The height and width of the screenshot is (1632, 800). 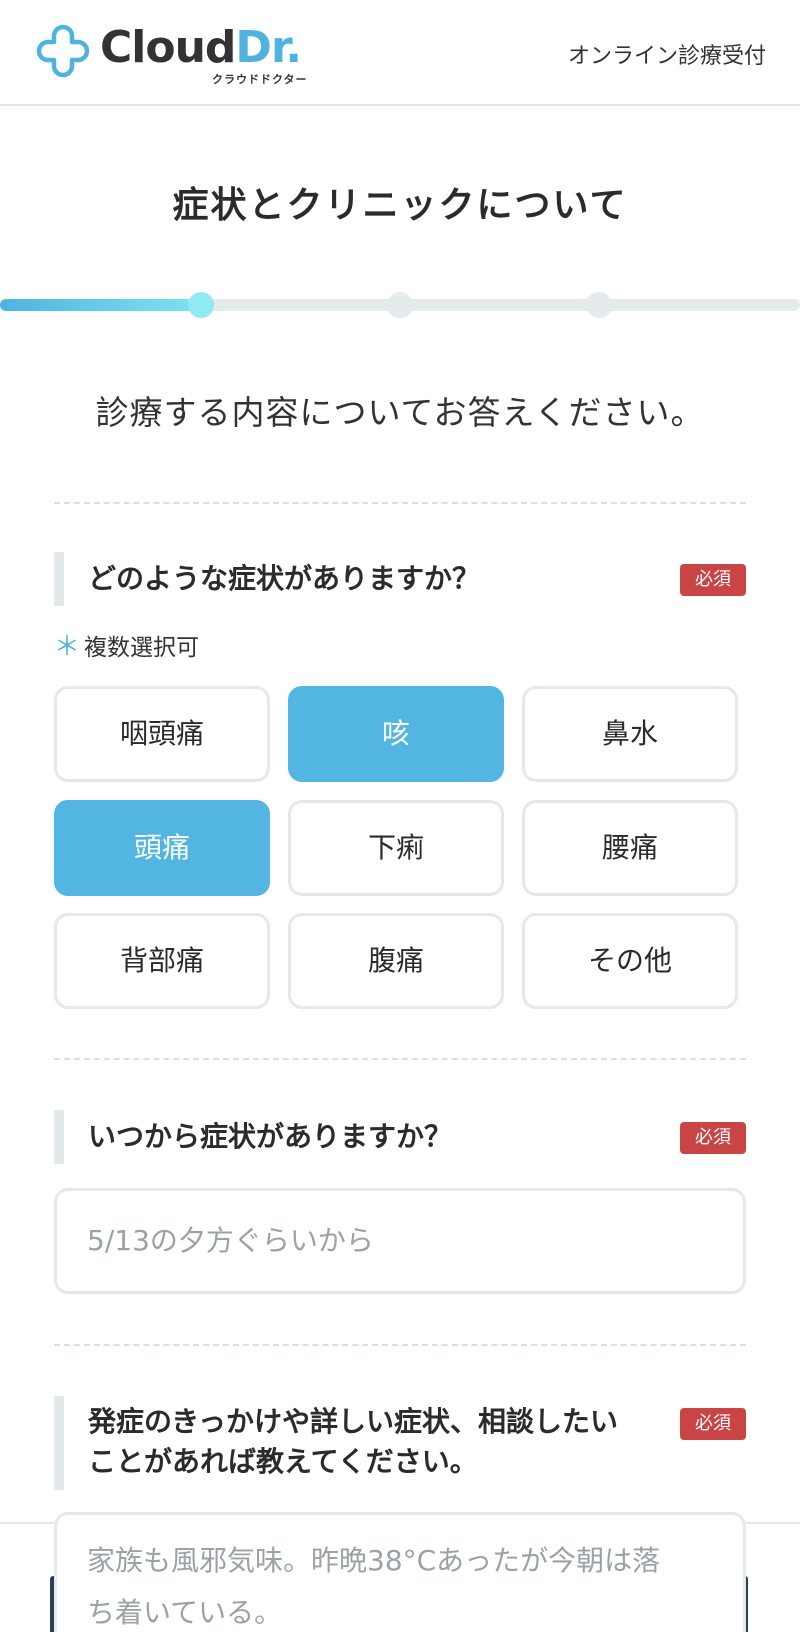 I want to click on multi-select-note-text: 複数選択可, so click(x=142, y=648).